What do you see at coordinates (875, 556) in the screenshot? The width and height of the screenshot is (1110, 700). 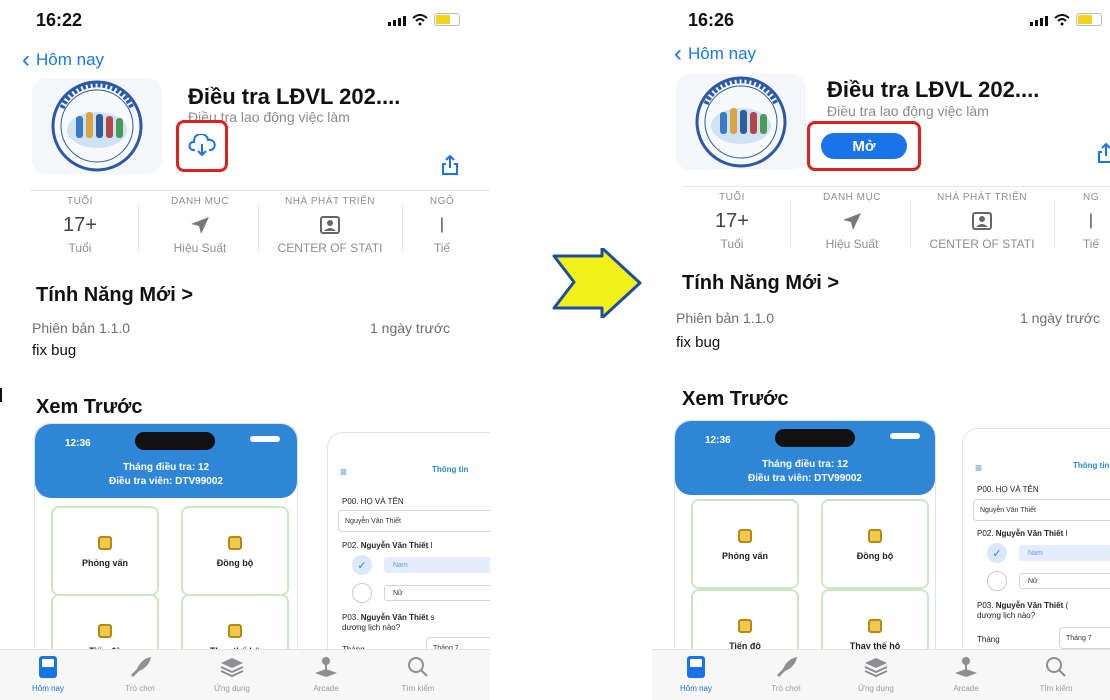 I see `tile-label: Đồng bộ` at bounding box center [875, 556].